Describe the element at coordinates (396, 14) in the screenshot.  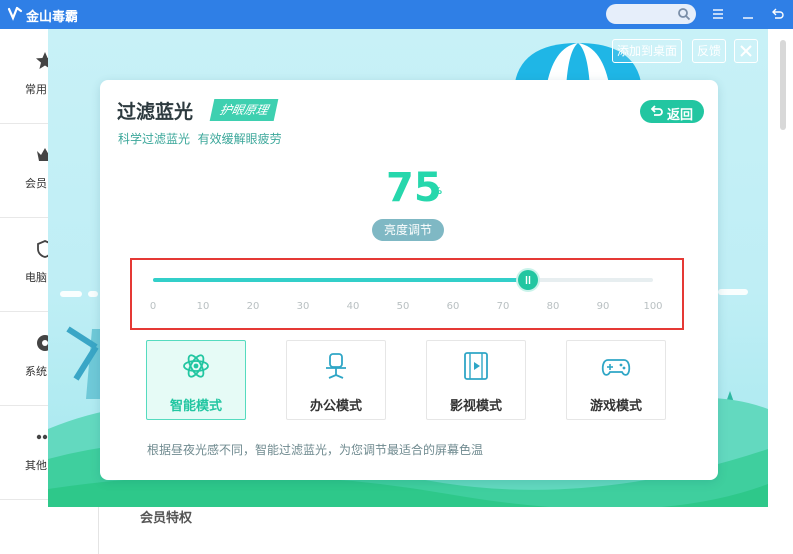
I see `title-bar: 金山毒霸` at that location.